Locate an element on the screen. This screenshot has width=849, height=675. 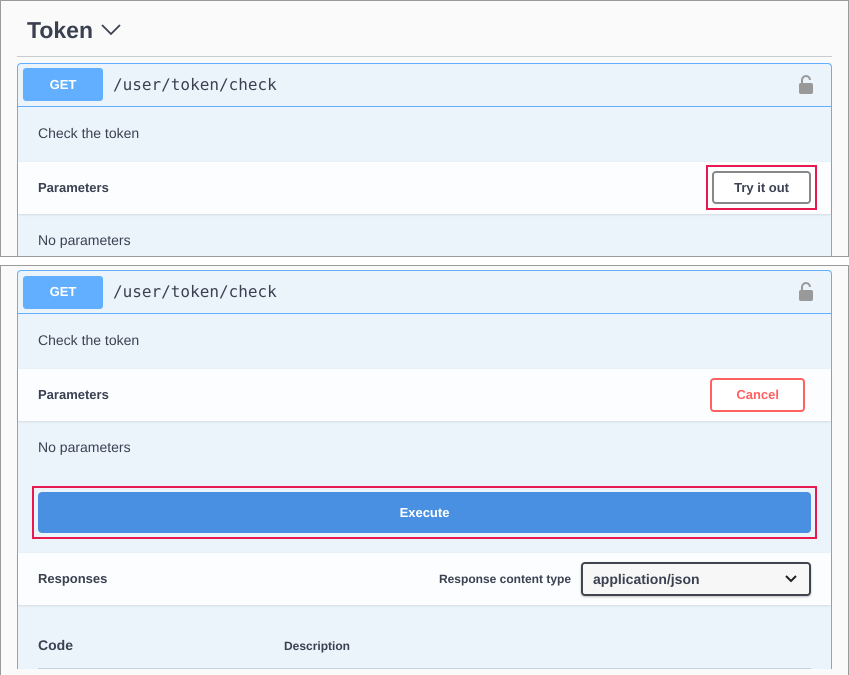
caret-icon is located at coordinates (791, 579).